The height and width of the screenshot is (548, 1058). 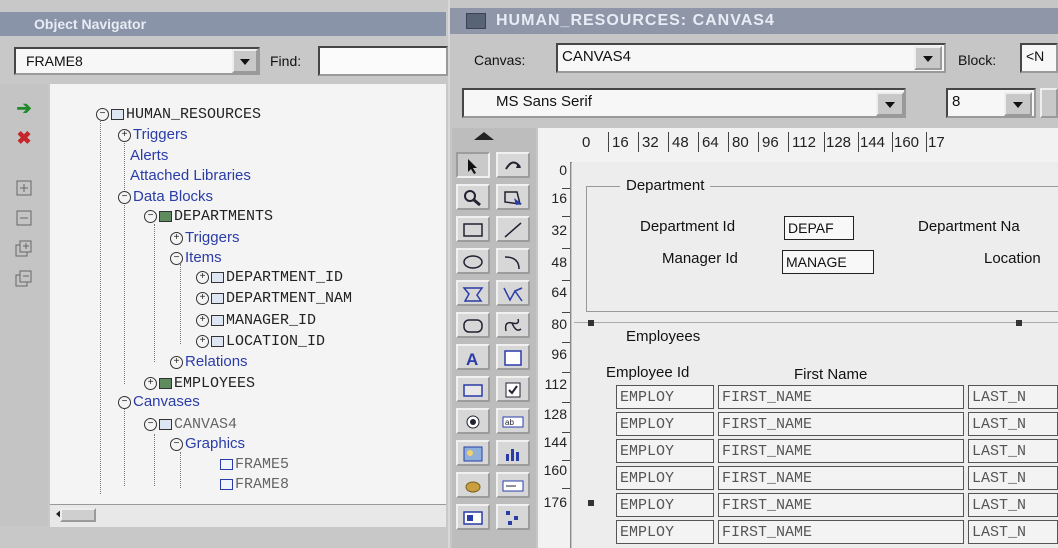 What do you see at coordinates (513, 325) in the screenshot?
I see `freehand-icon` at bounding box center [513, 325].